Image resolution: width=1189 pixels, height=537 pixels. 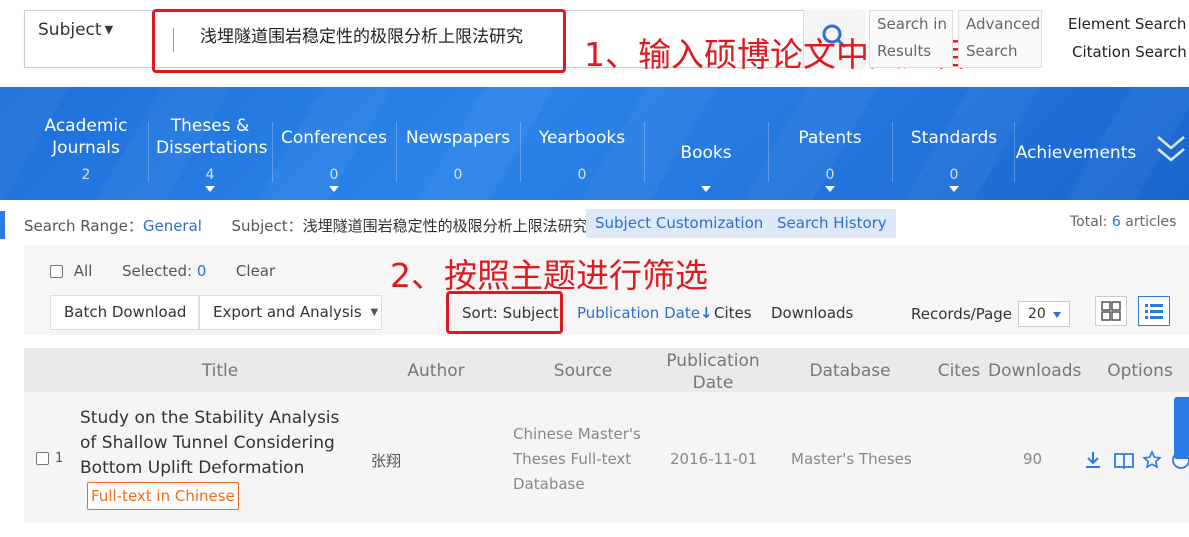 What do you see at coordinates (1151, 222) in the screenshot?
I see `total-unit: articles` at bounding box center [1151, 222].